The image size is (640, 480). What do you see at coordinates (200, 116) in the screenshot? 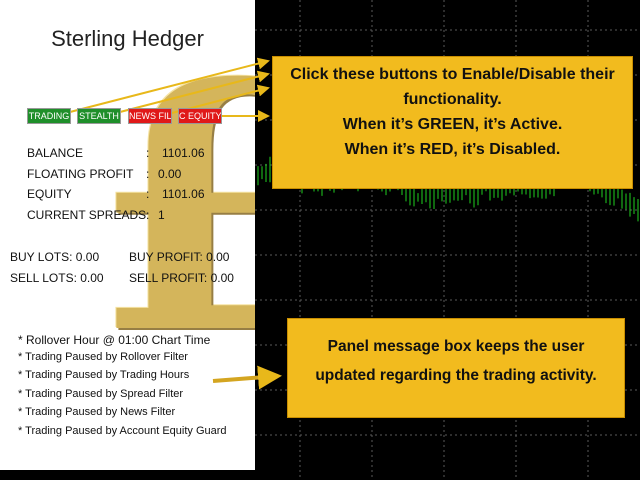
I see `equity-guard-toggle-button: C EQUITY` at bounding box center [200, 116].